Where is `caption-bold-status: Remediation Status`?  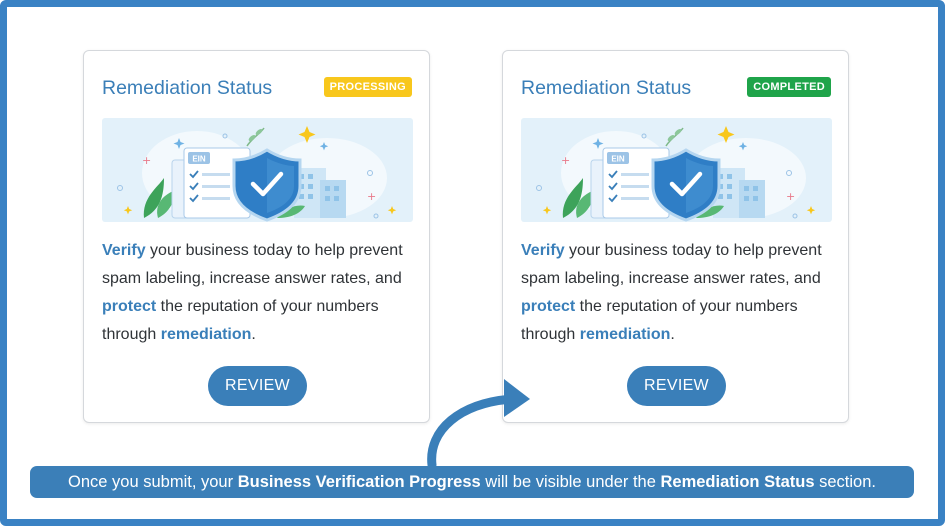
caption-bold-status: Remediation Status is located at coordinates (737, 482).